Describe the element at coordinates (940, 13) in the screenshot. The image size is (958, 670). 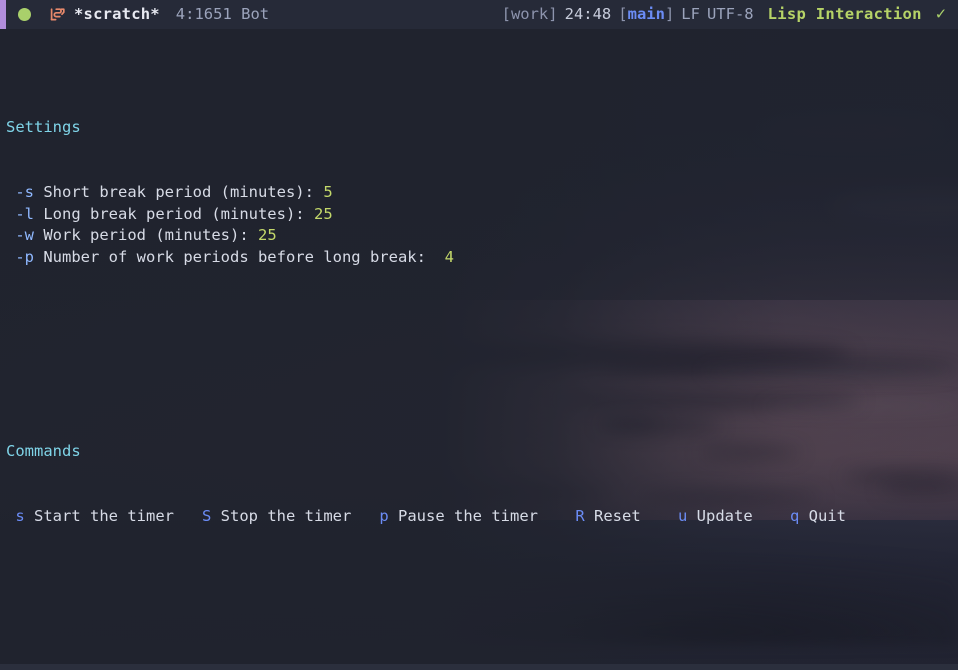
I see `checkmark-icon: ✓` at that location.